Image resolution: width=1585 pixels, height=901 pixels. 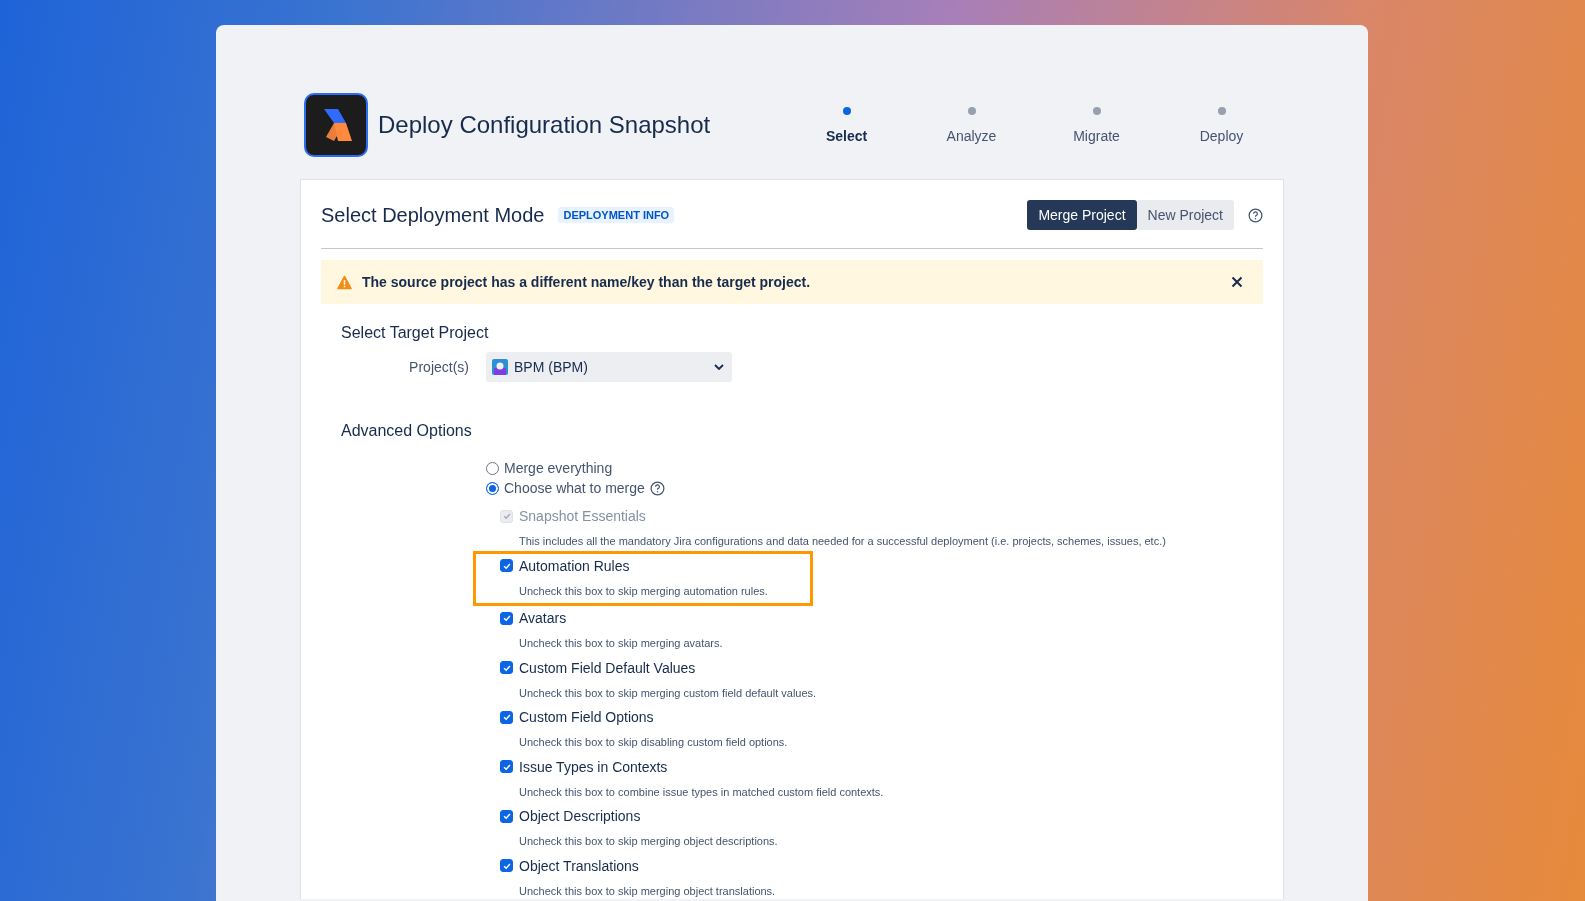 What do you see at coordinates (1082, 215) in the screenshot?
I see `mode-button: Merge Project` at bounding box center [1082, 215].